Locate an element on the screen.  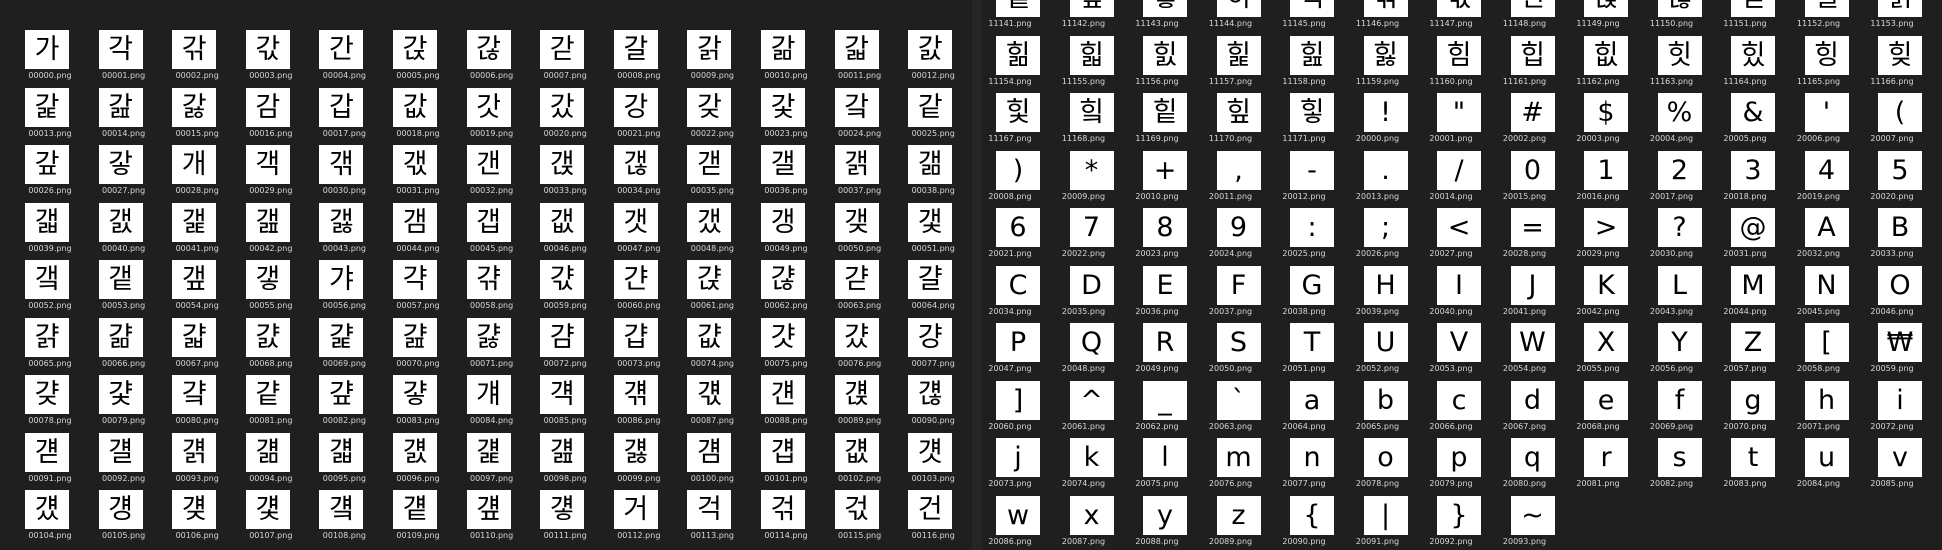
thumbnail-item: 6 20021.png is located at coordinates (1014, 236).